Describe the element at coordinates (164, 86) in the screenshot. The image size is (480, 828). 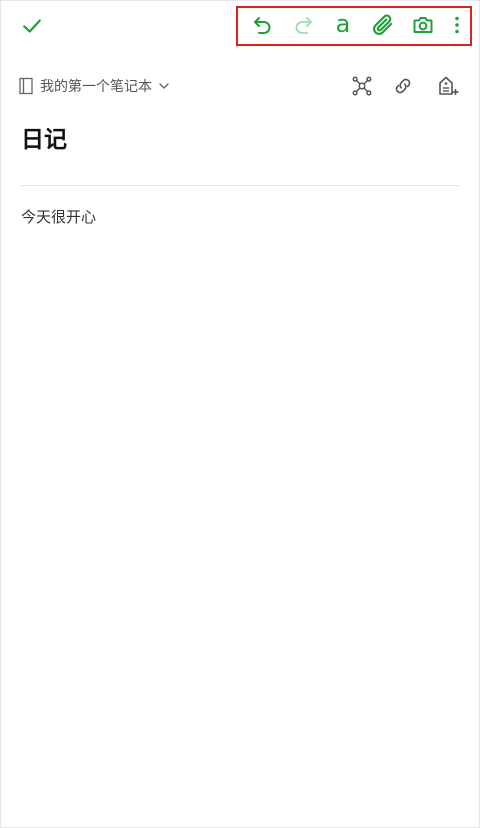
I see `chevron-down-icon` at that location.